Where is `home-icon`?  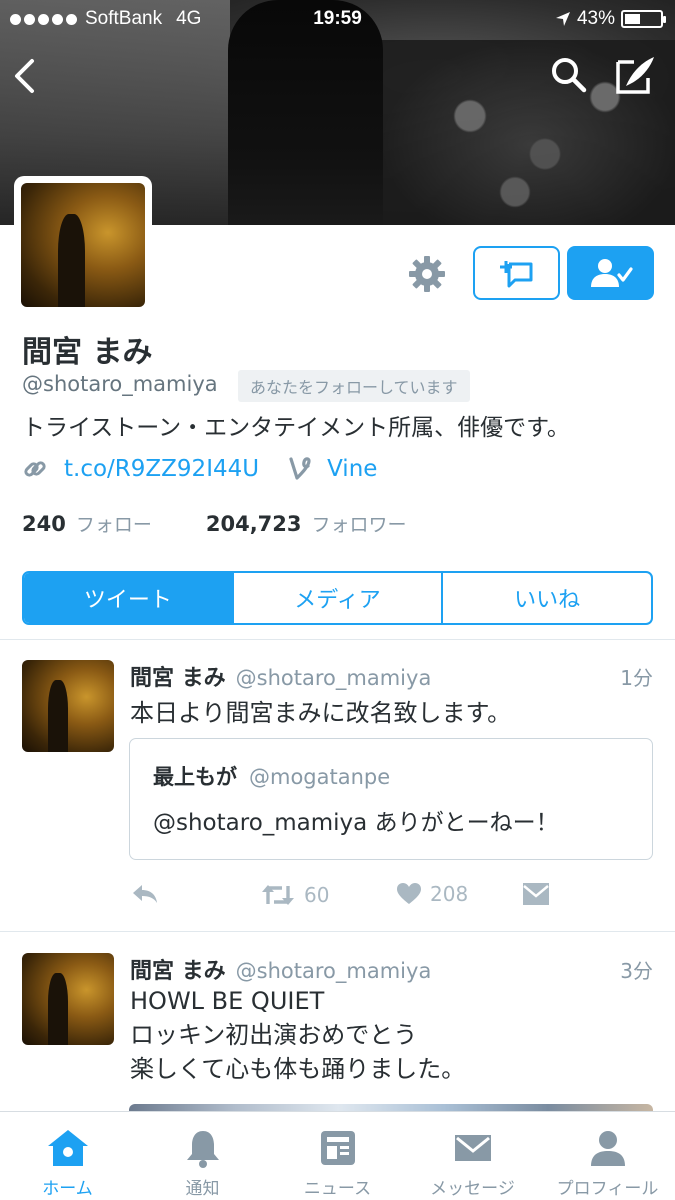 home-icon is located at coordinates (67, 1148).